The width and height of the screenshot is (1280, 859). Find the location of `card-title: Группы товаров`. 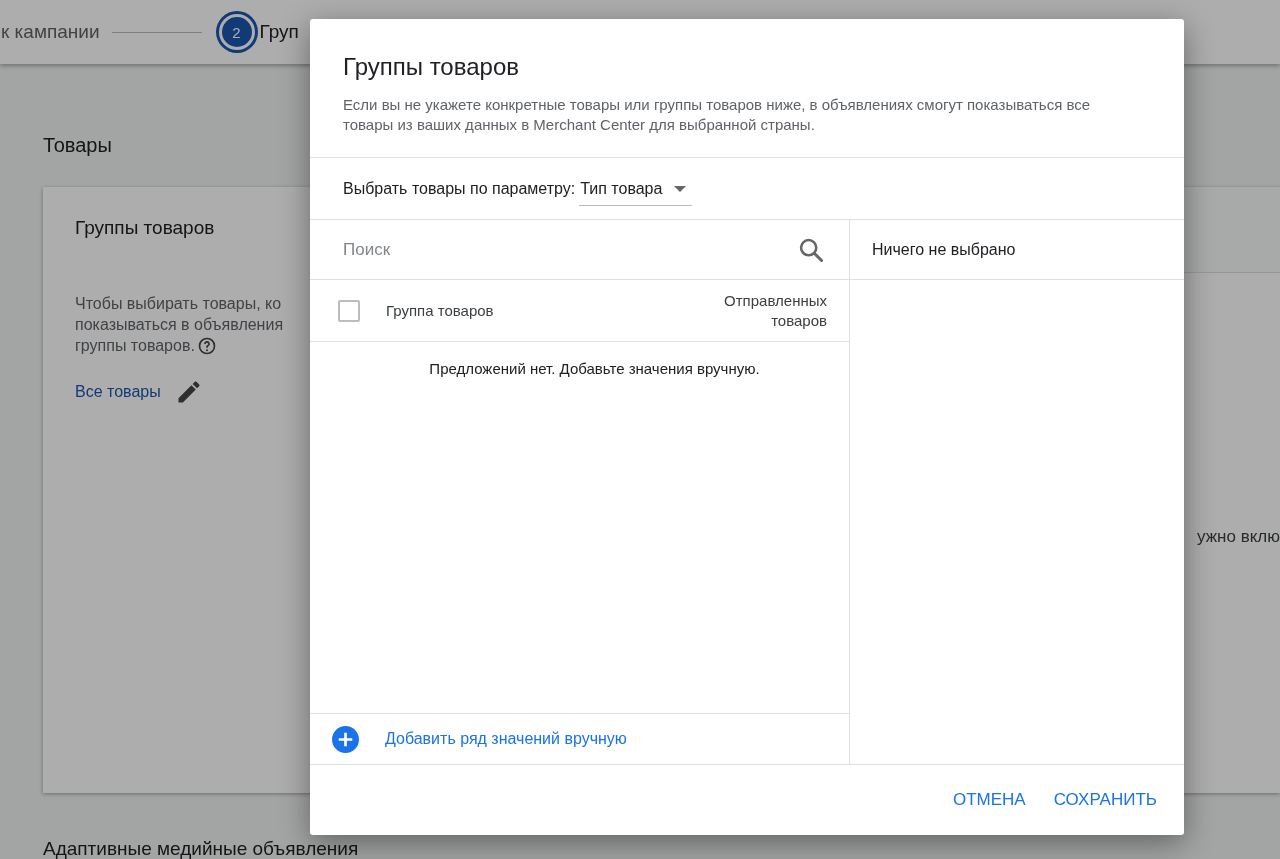

card-title: Группы товаров is located at coordinates (145, 228).